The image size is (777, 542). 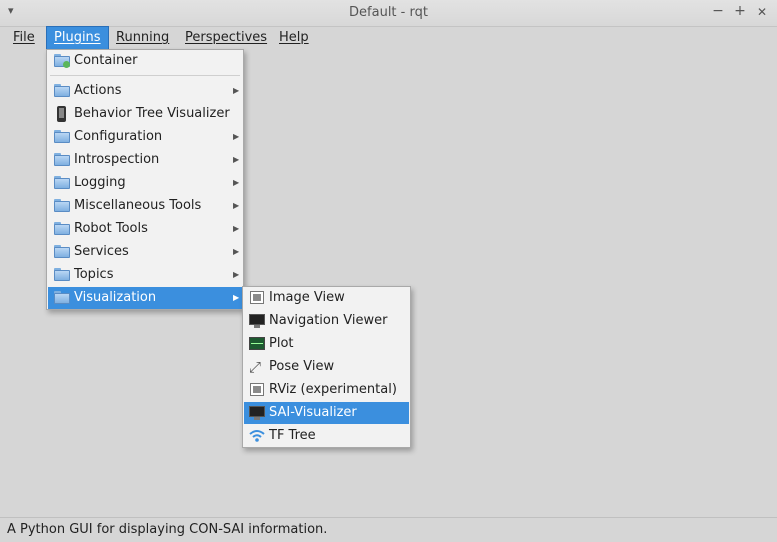 What do you see at coordinates (94, 274) in the screenshot?
I see `menu-item-label: Topics` at bounding box center [94, 274].